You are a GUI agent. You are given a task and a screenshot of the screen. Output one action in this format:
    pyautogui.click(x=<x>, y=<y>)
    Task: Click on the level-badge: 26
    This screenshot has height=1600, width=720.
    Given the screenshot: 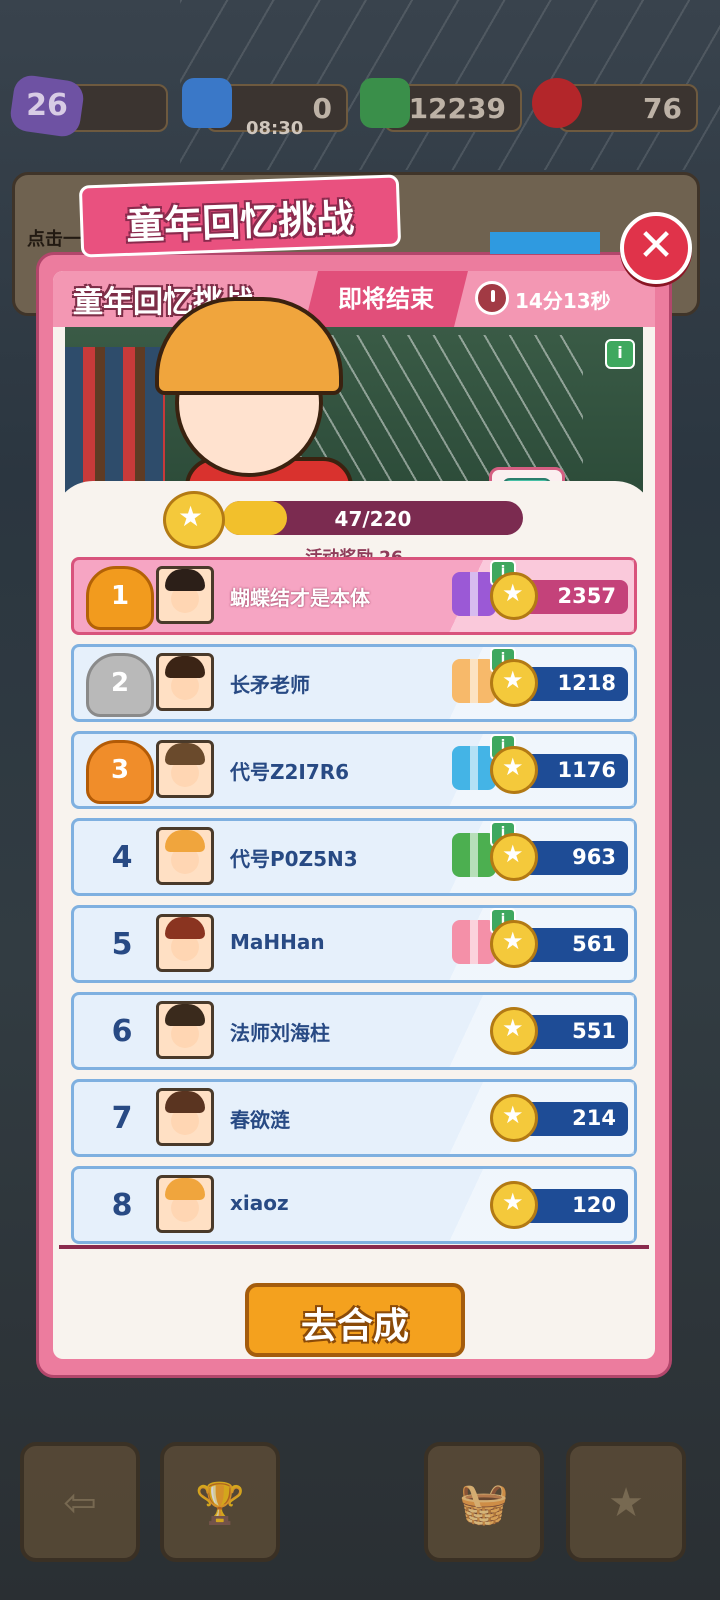 What is the action you would take?
    pyautogui.click(x=47, y=106)
    